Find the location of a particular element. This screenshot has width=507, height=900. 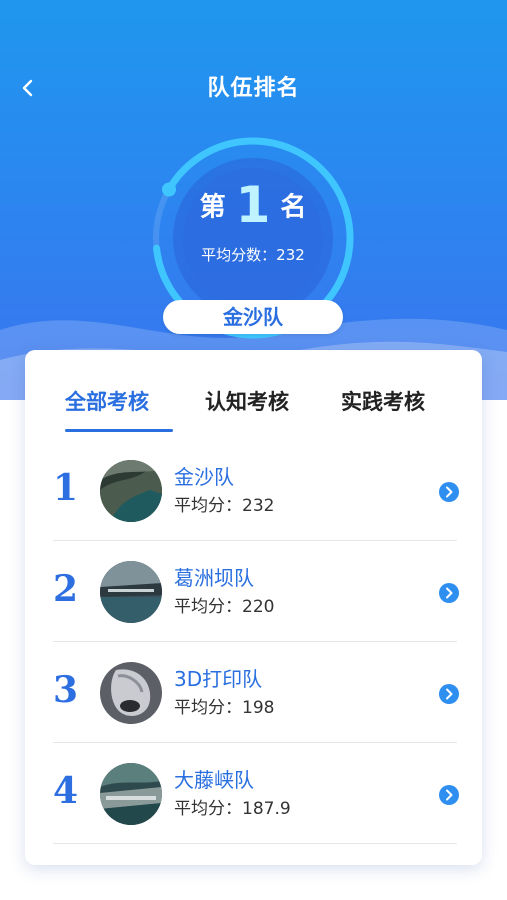

team-name: 3D打印队 is located at coordinates (218, 679).